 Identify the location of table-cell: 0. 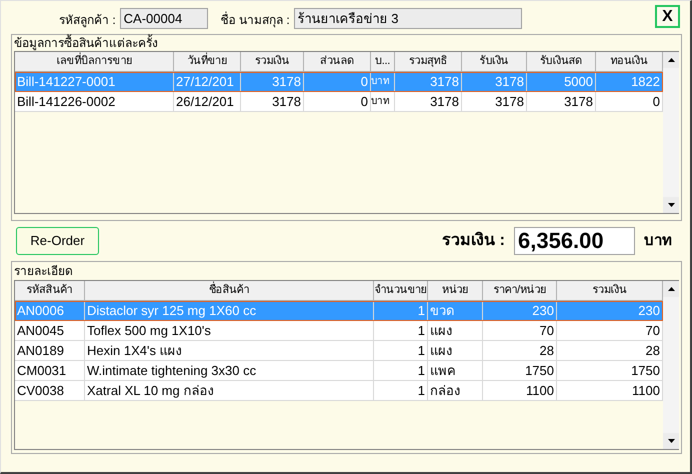
(337, 102).